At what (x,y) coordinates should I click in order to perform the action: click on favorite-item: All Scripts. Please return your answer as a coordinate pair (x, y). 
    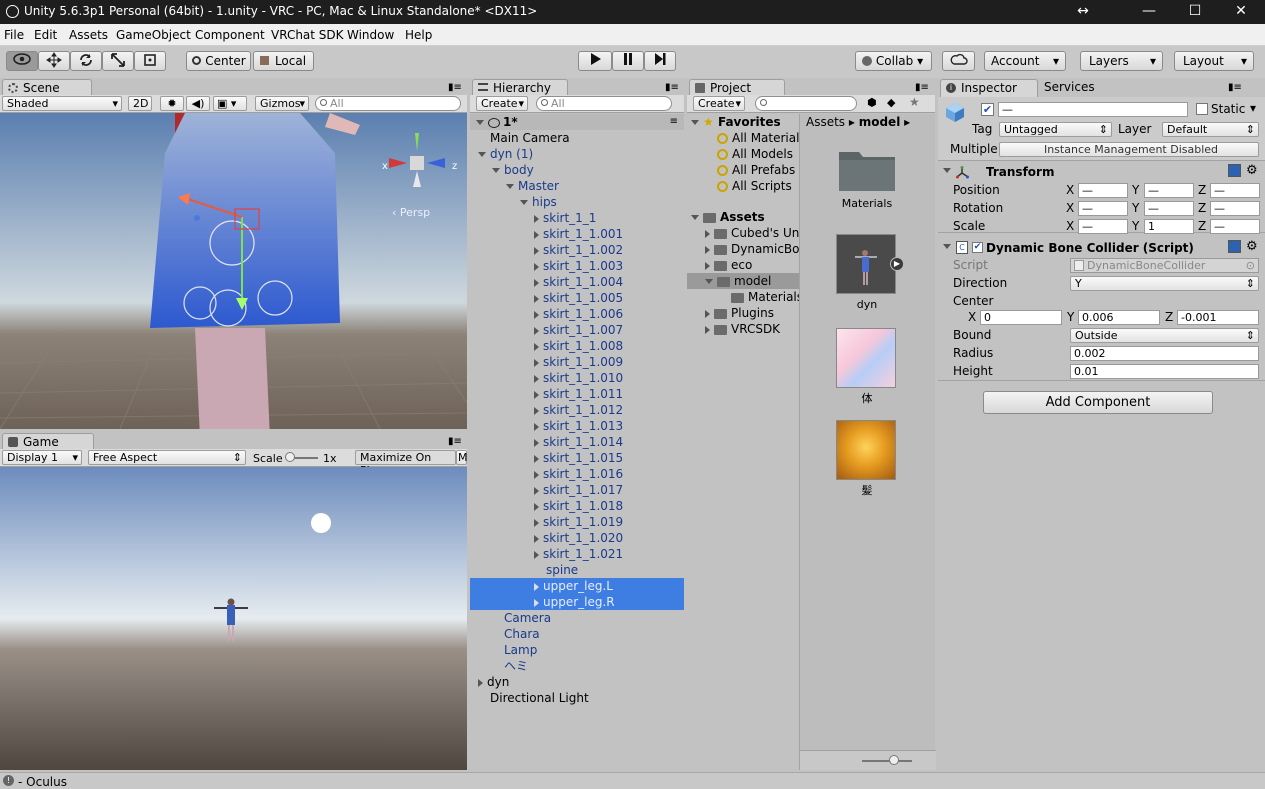
    Looking at the image, I should click on (758, 186).